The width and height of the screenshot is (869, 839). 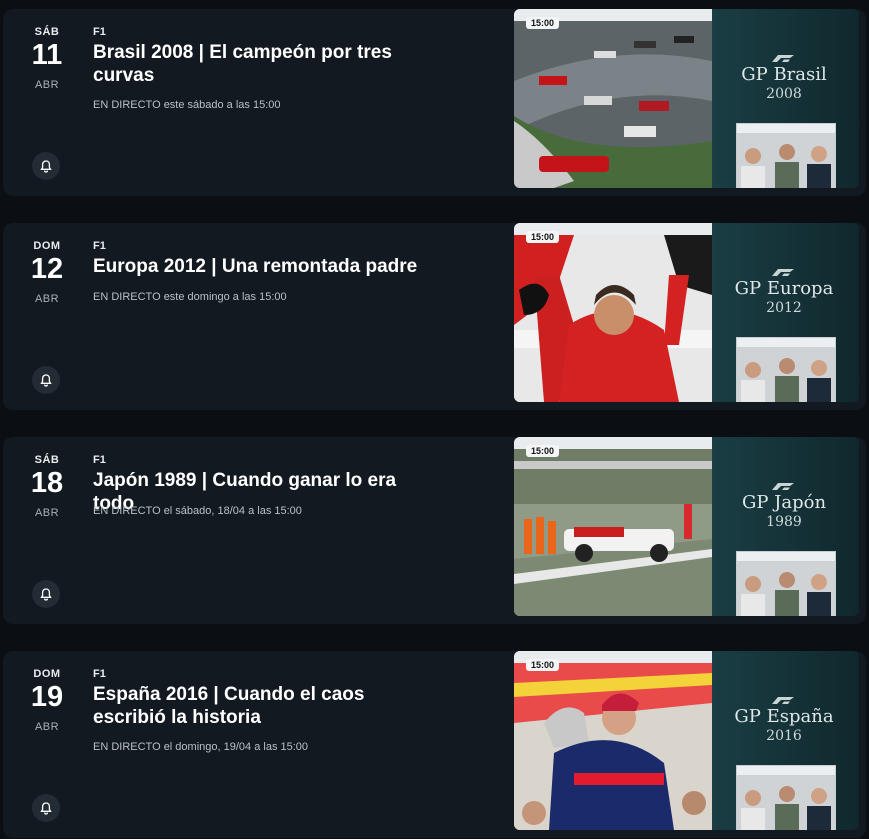 What do you see at coordinates (47, 697) in the screenshot?
I see `event-day: 19` at bounding box center [47, 697].